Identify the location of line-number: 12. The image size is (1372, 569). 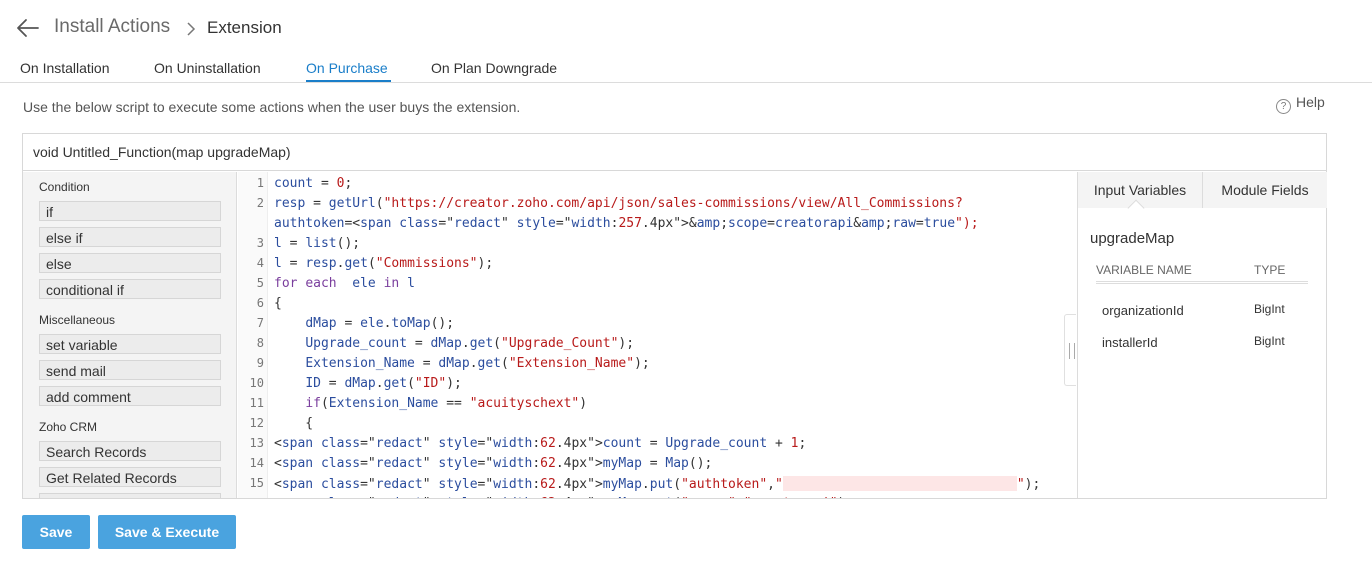
(256, 423).